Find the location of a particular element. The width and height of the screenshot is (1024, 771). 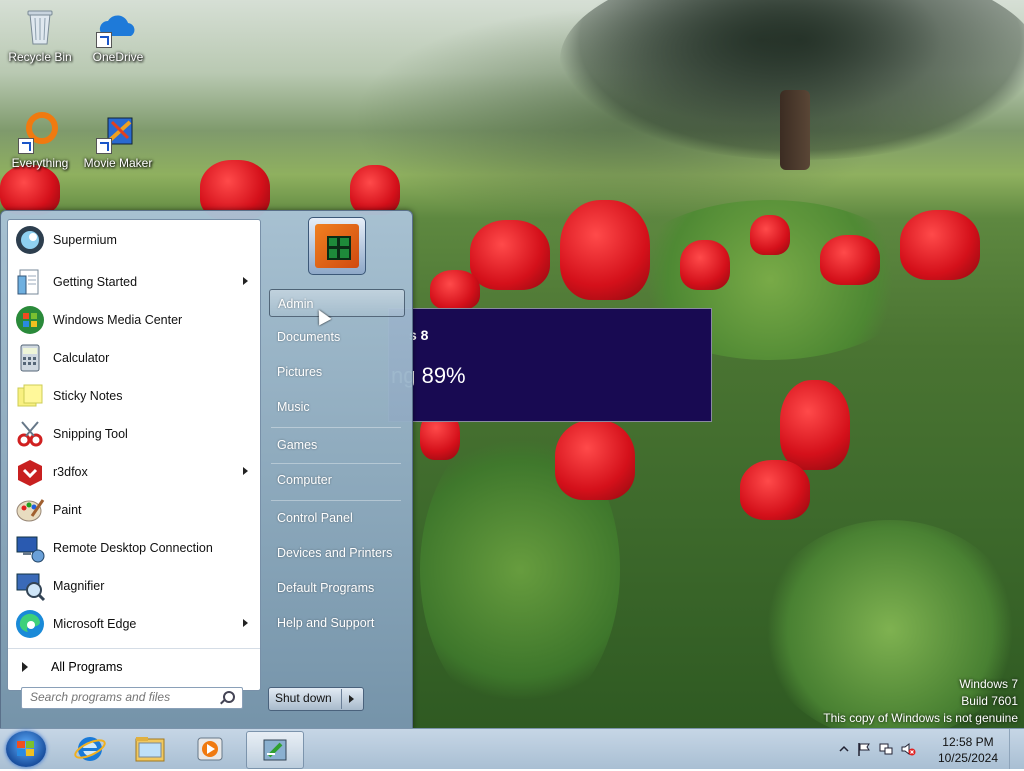

program-supermium: Supermium is located at coordinates (134, 240).